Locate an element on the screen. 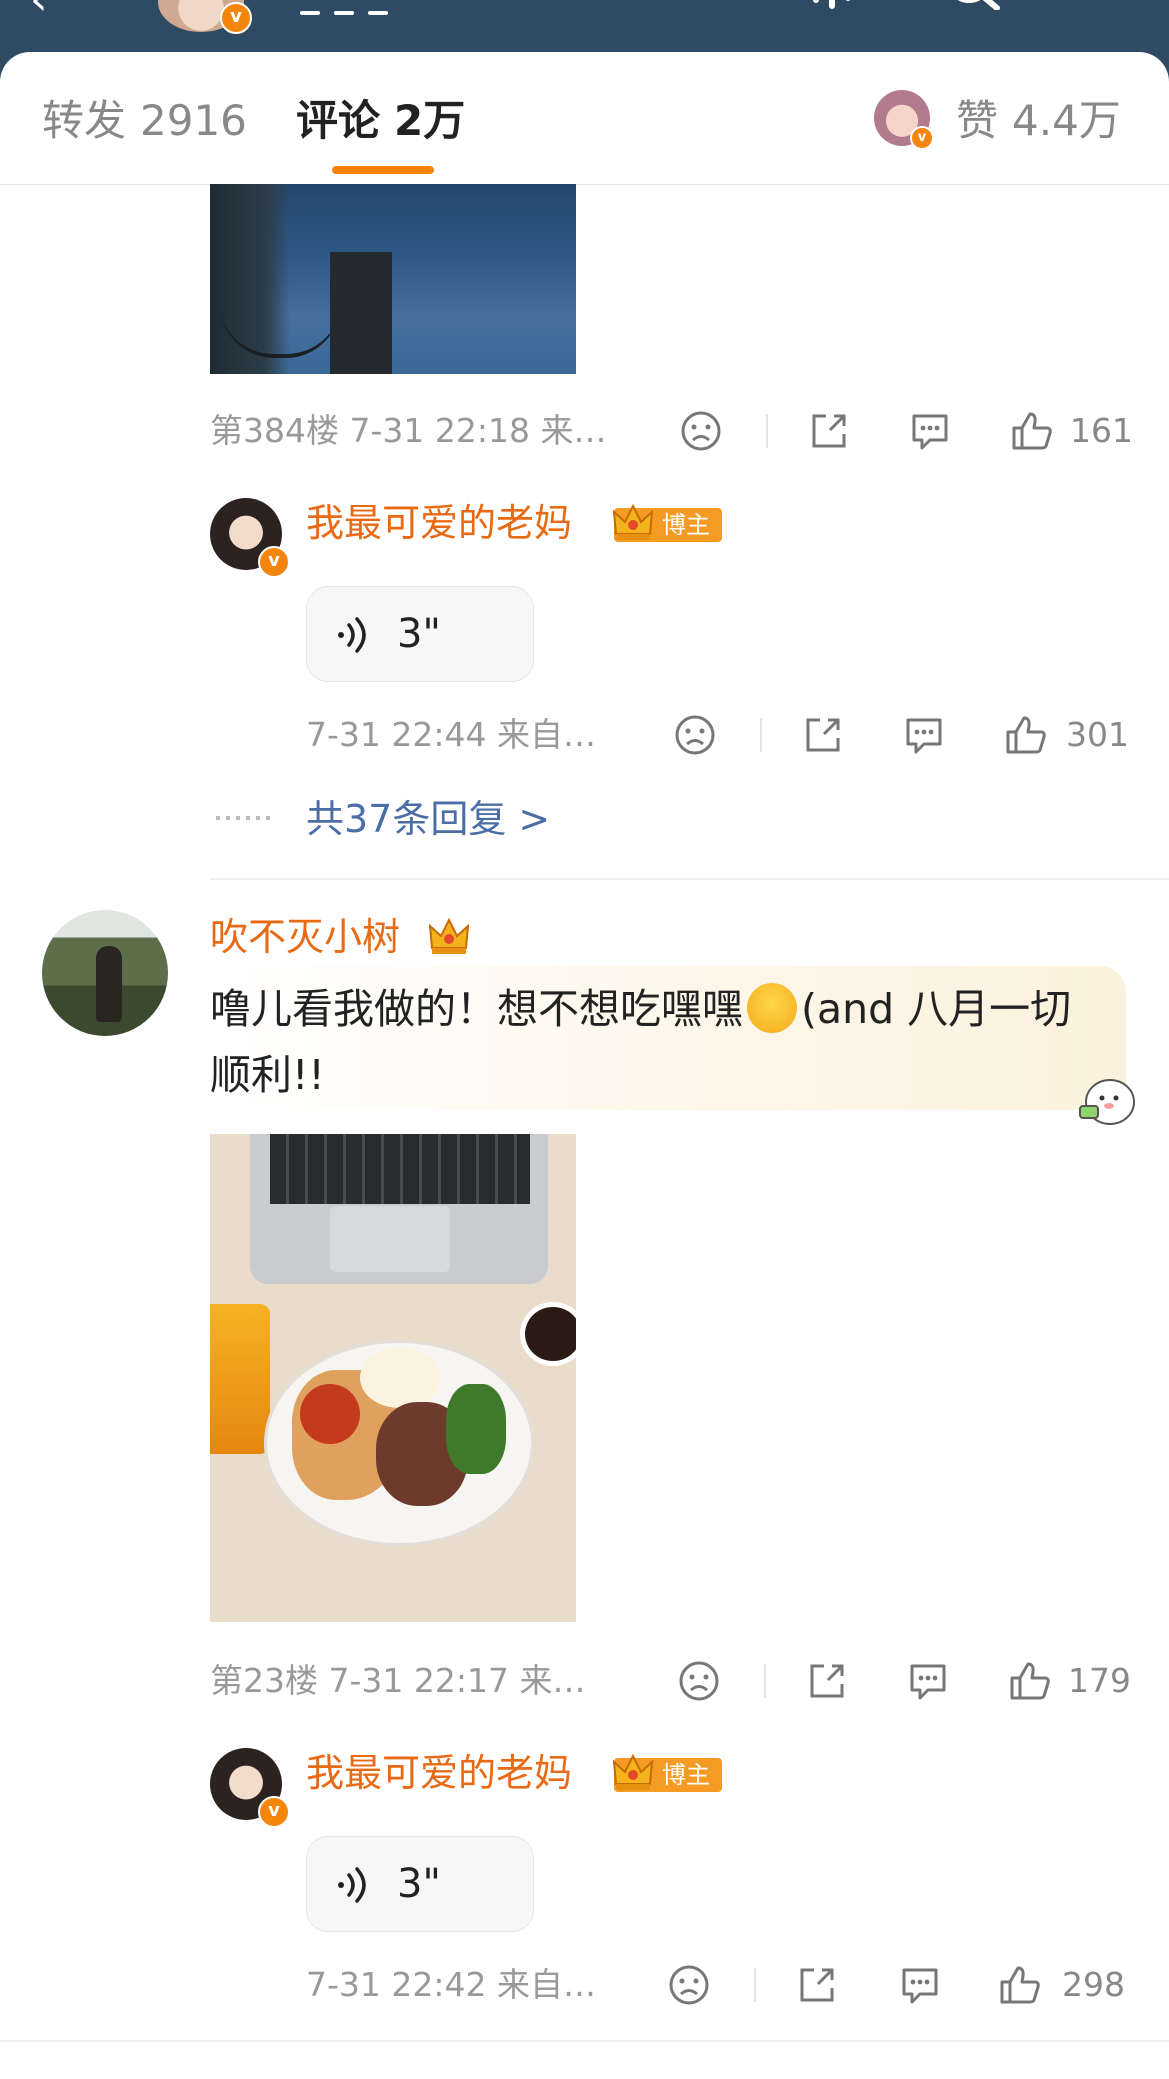  comment-text: 噜儿看我做的！想不想吃嘿嘿 (and 八月一切顺利!! is located at coordinates (641, 1041).